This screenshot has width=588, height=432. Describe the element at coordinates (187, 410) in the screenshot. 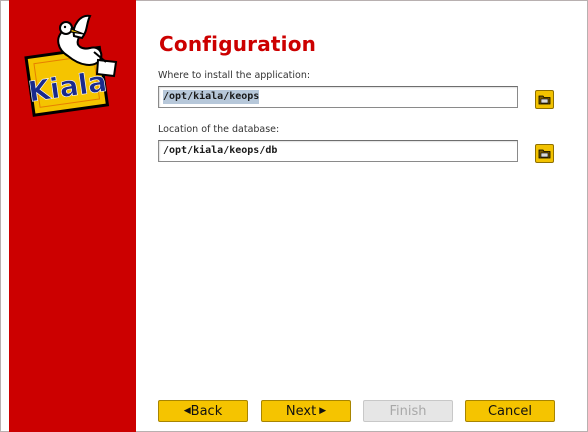

I see `triangle-left-icon: ◀` at that location.